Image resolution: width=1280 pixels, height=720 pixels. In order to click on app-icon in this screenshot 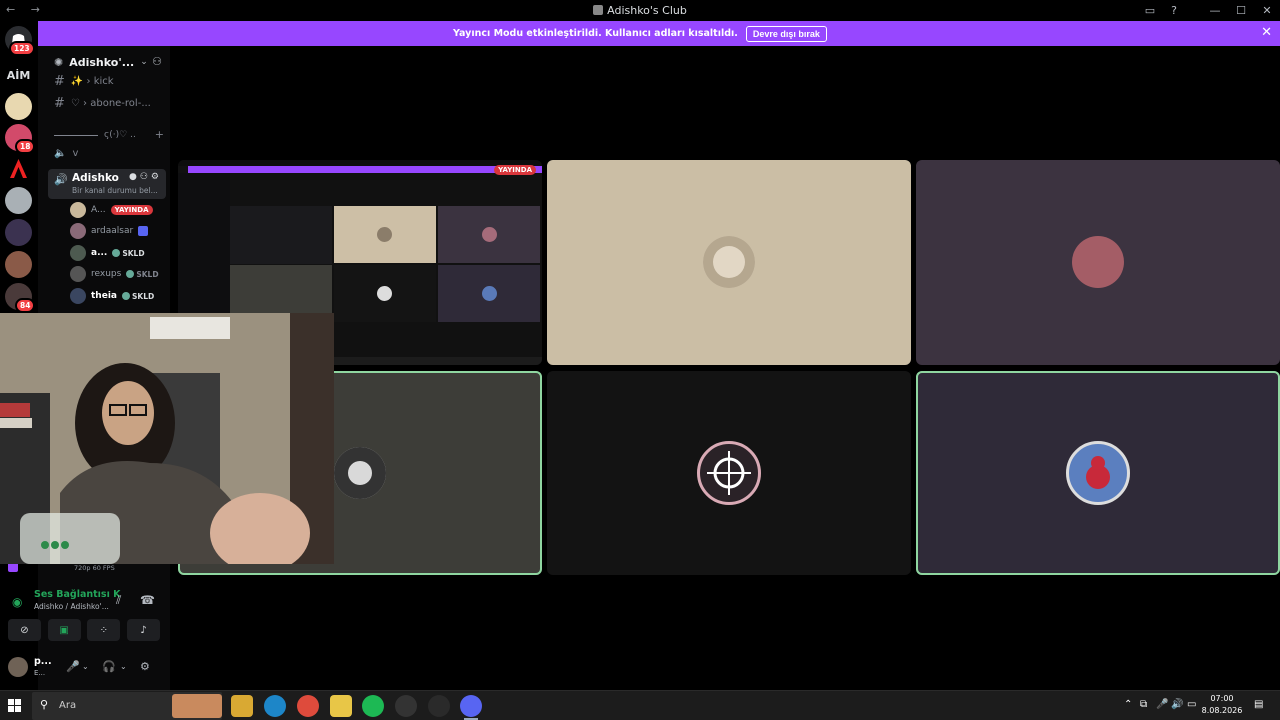, I will do `click(439, 706)`.